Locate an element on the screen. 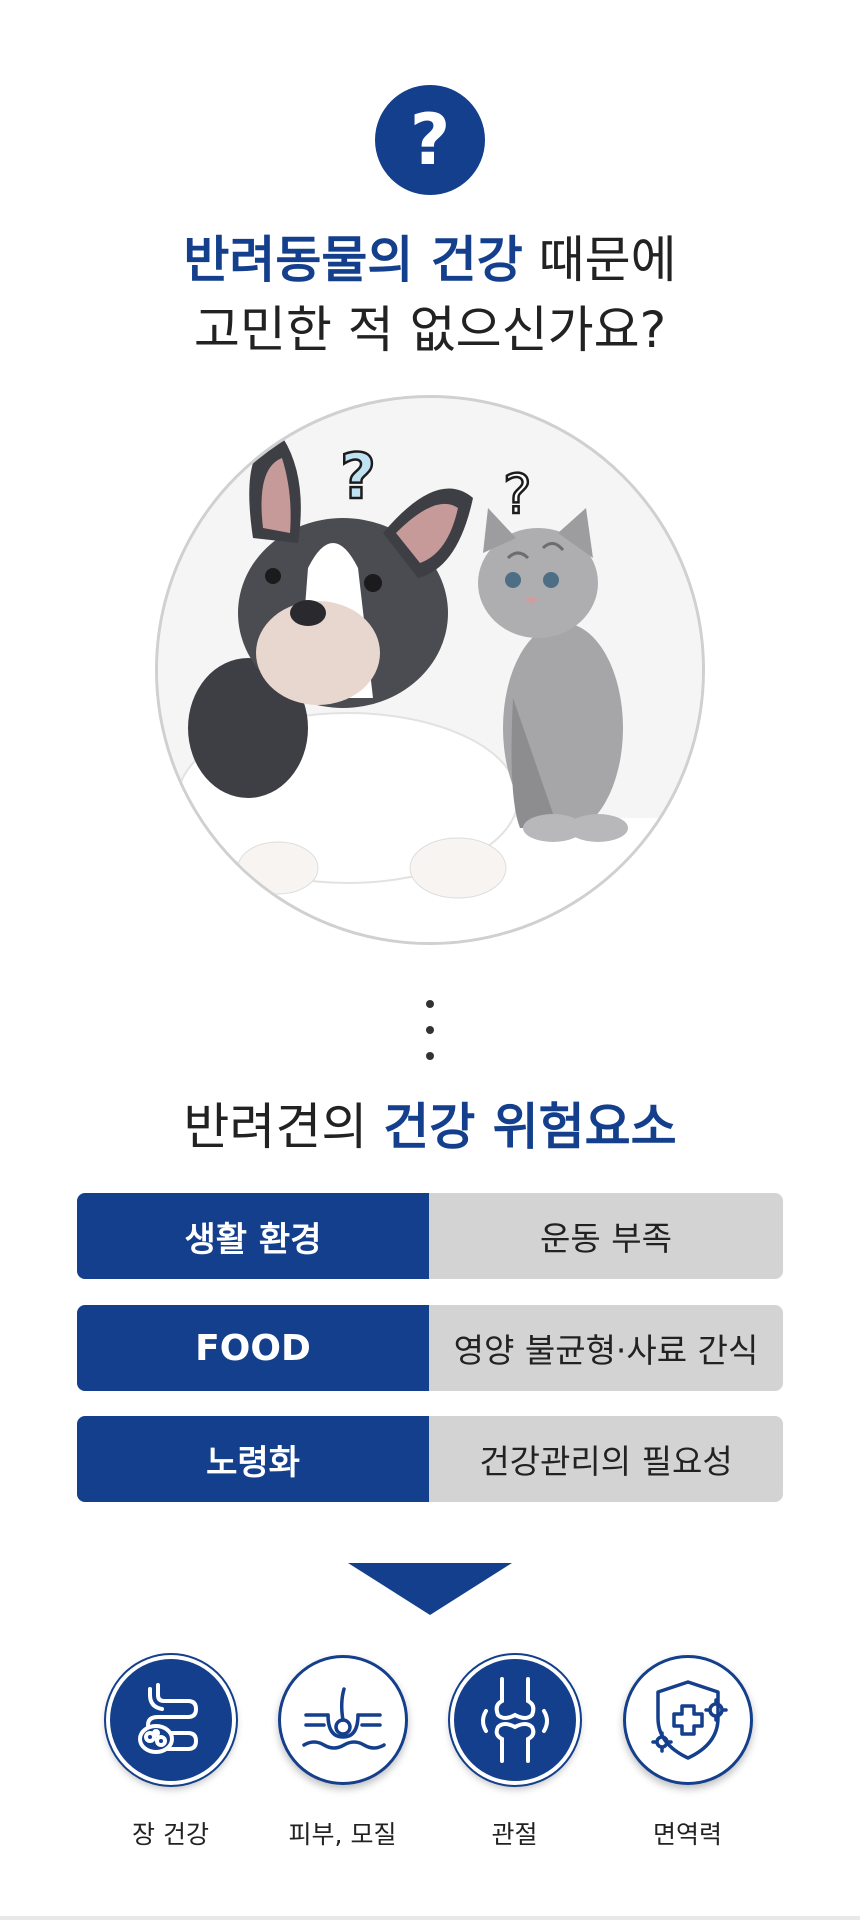  dog-question-mark: ? is located at coordinates (358, 476).